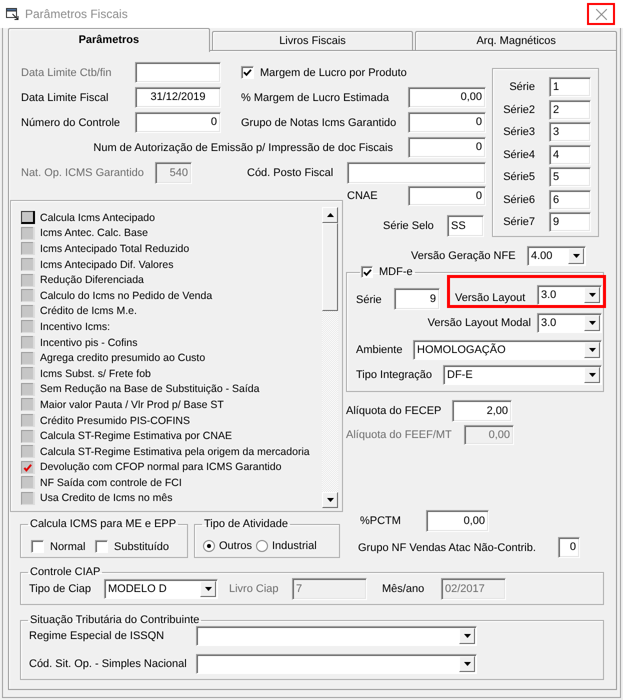 The image size is (623, 700). What do you see at coordinates (482, 411) in the screenshot?
I see `text-field: 2,00` at bounding box center [482, 411].